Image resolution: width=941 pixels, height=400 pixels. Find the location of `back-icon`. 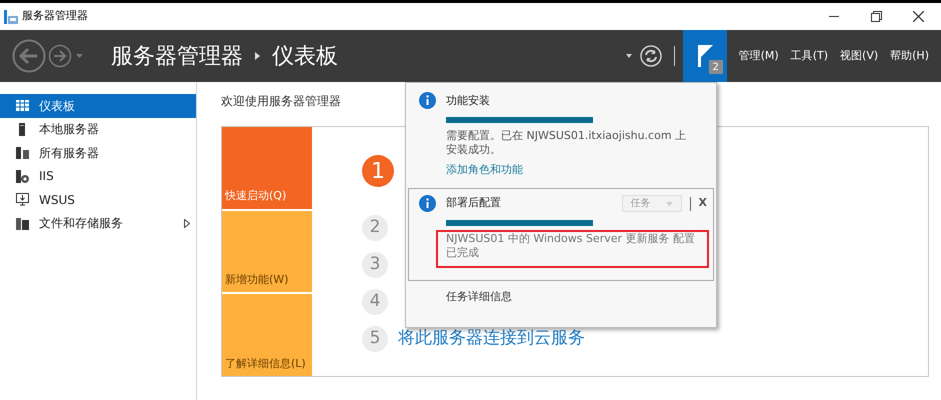

back-icon is located at coordinates (29, 56).